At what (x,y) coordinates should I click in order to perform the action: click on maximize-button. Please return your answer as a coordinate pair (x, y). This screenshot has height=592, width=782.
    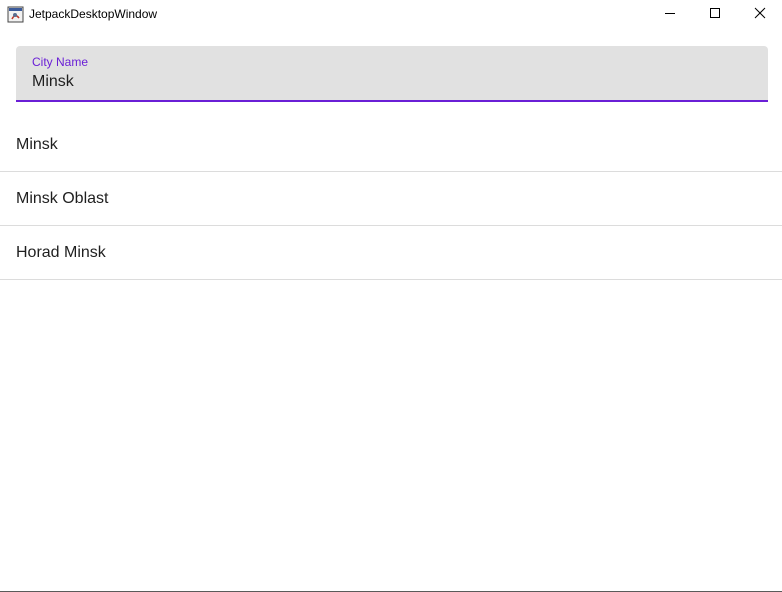
    Looking at the image, I should click on (715, 15).